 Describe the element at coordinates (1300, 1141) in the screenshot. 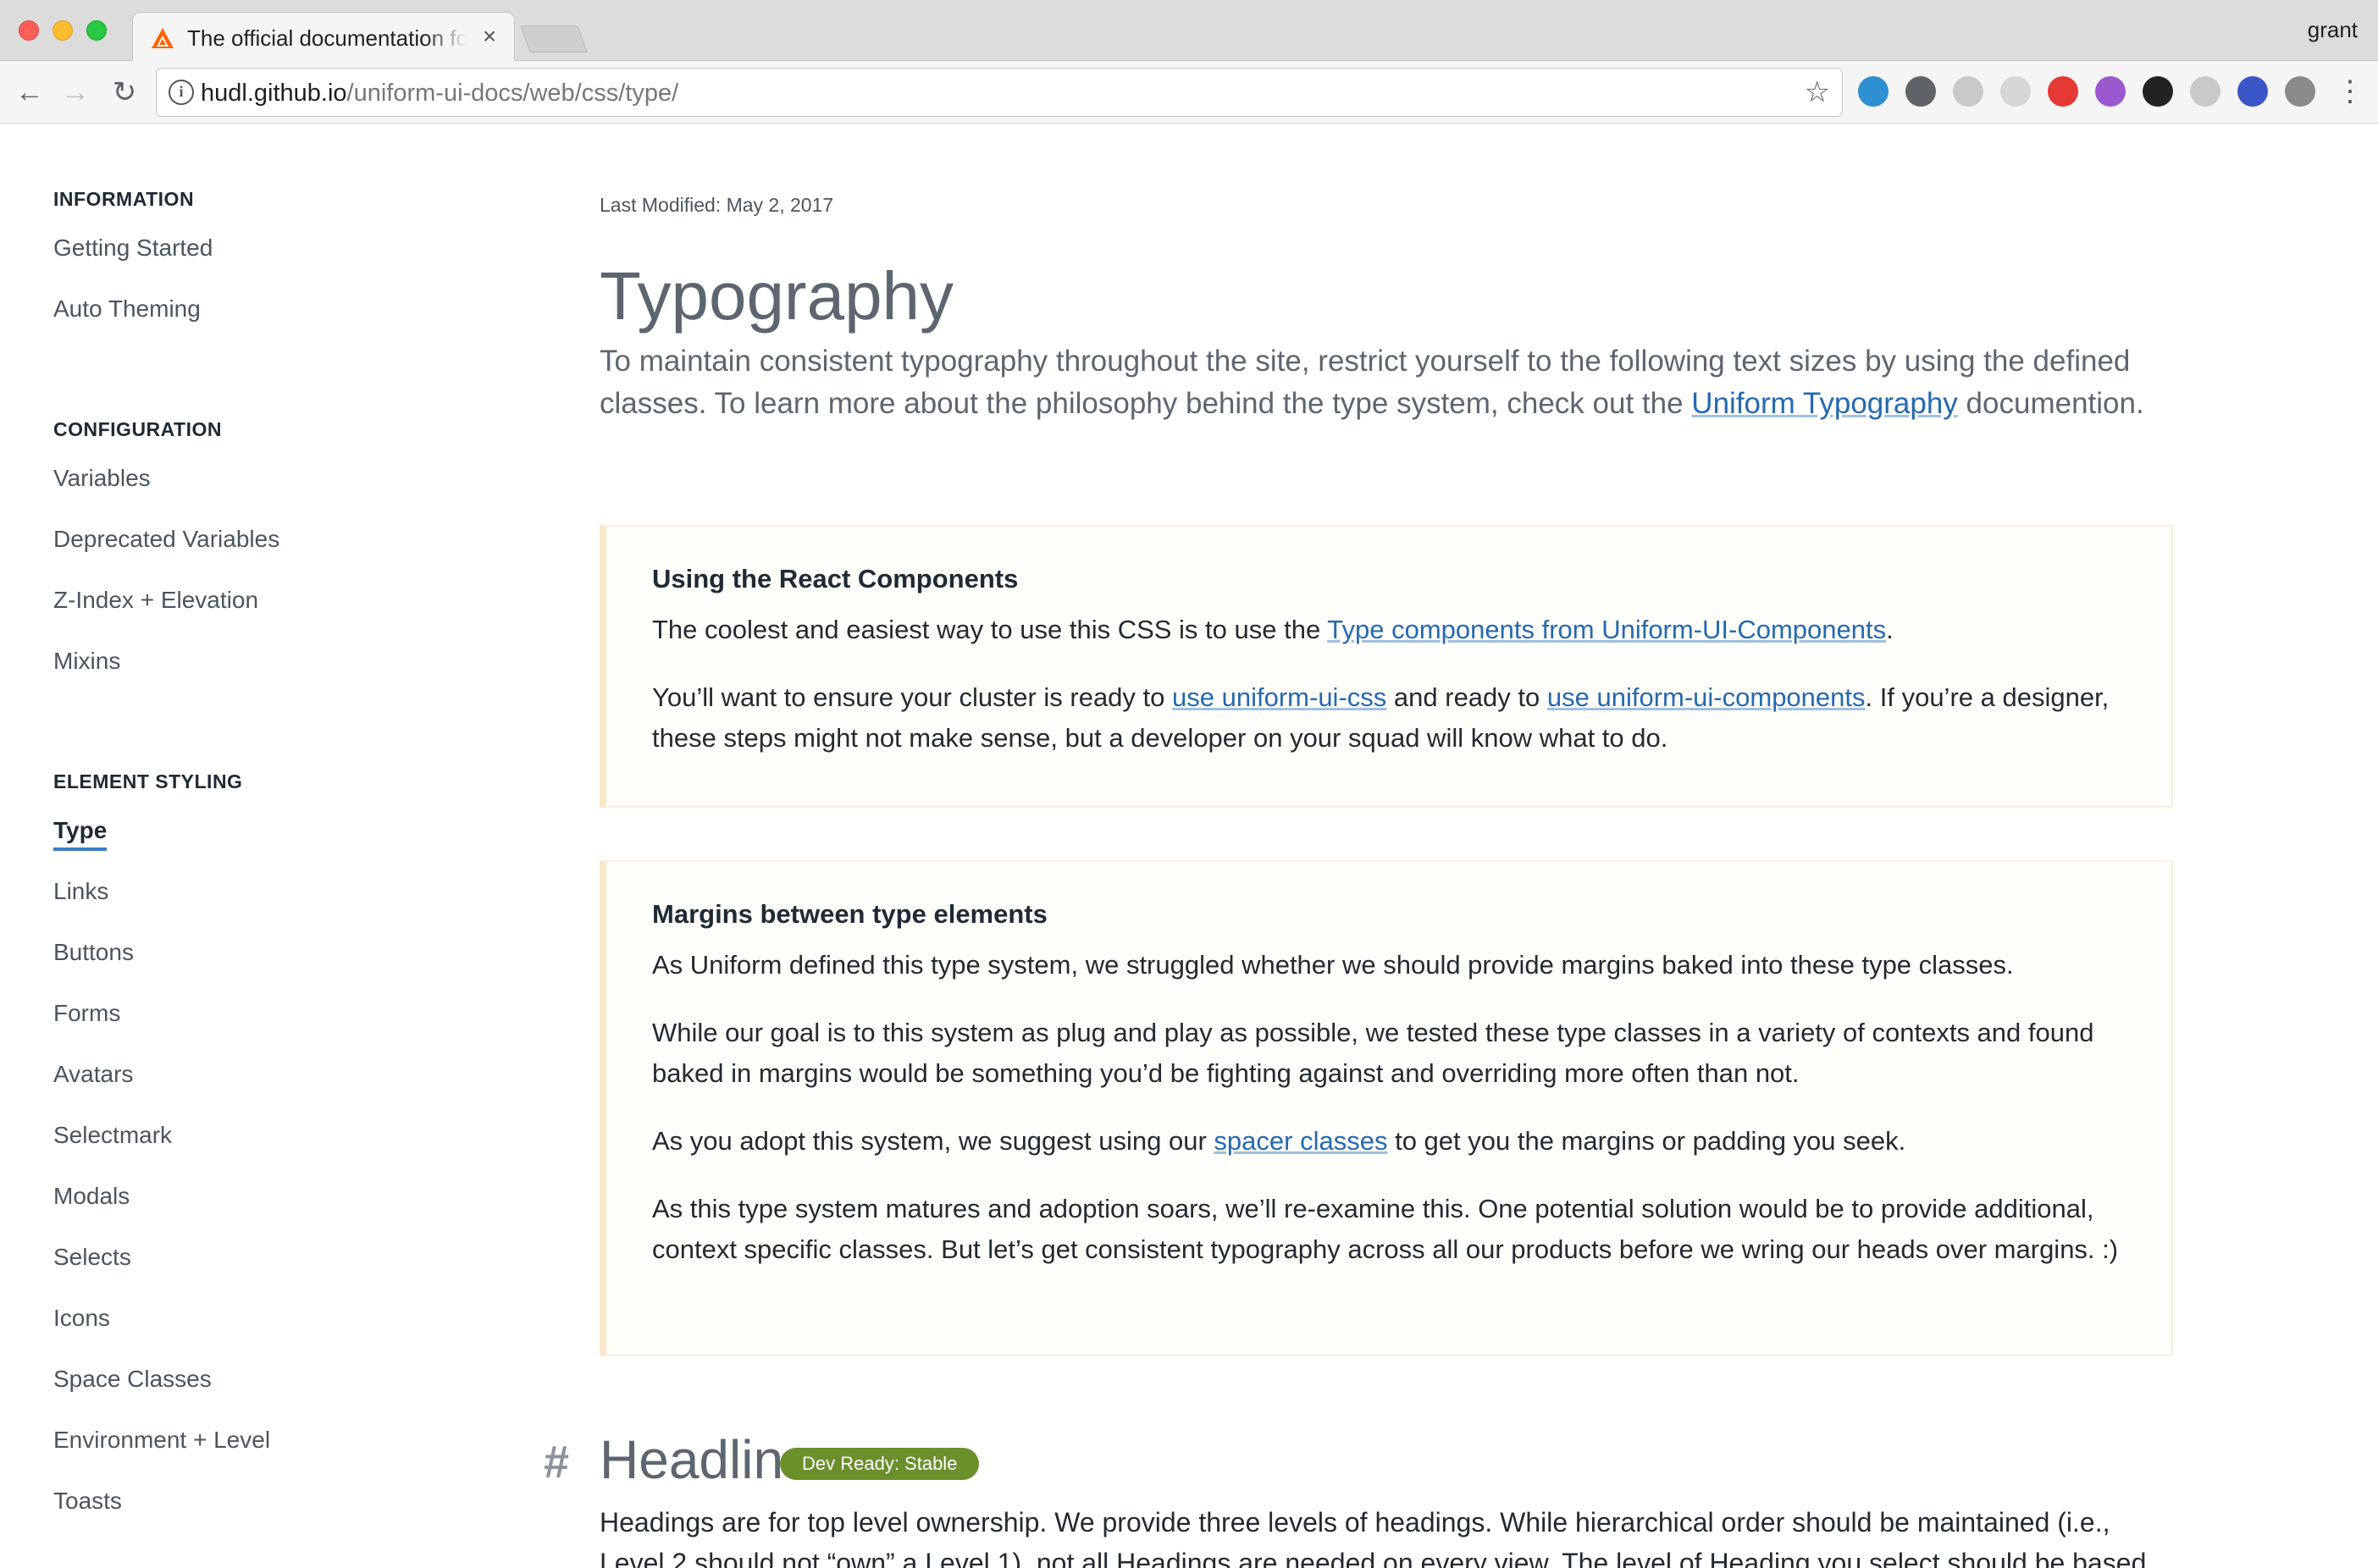

I see `spacer-classes-link: spacer classes` at that location.